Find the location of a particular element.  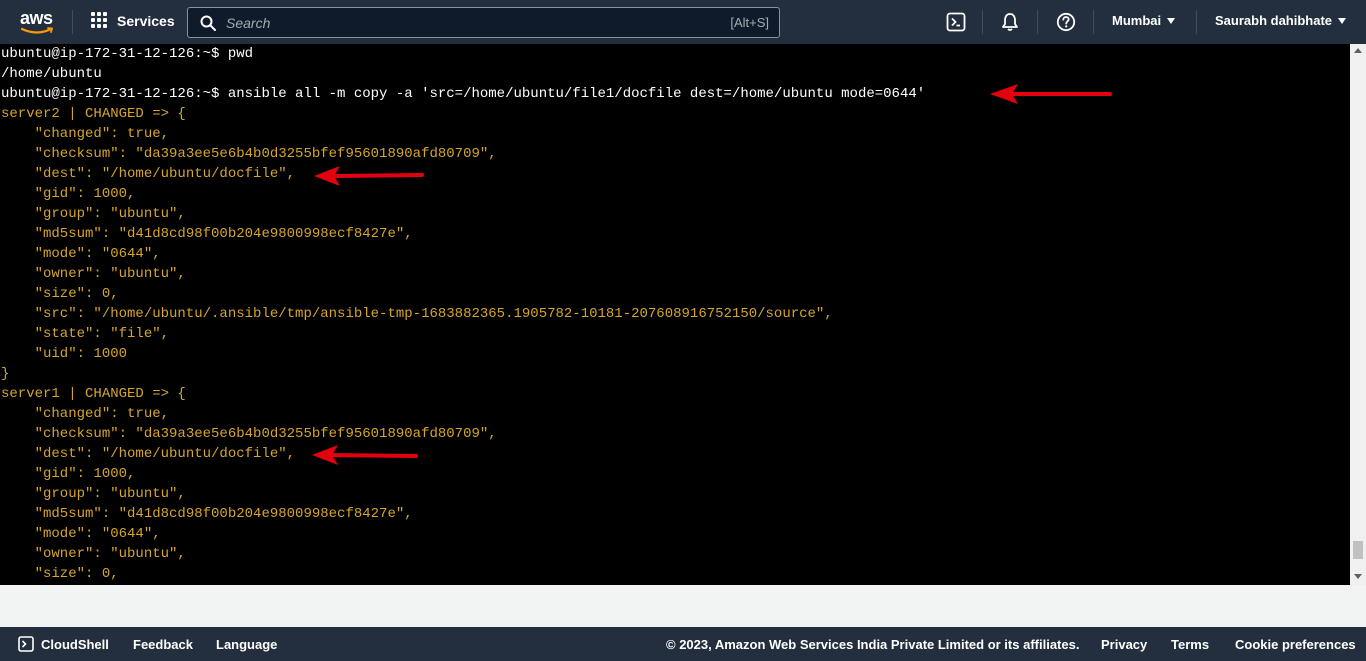

top-navigation: aws Services [Alt+S] Mumba is located at coordinates (683, 22).